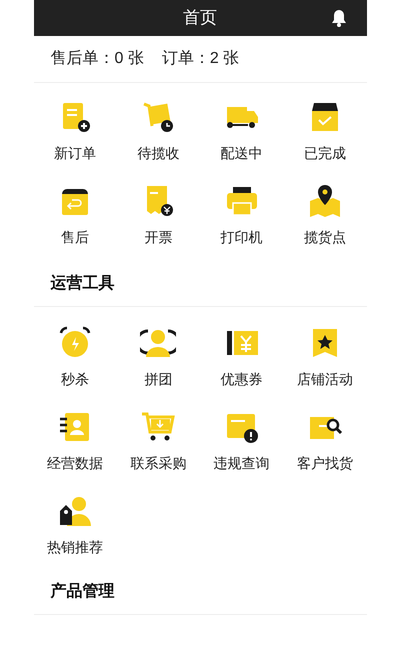  I want to click on grid-item-label: 打印机, so click(241, 237).